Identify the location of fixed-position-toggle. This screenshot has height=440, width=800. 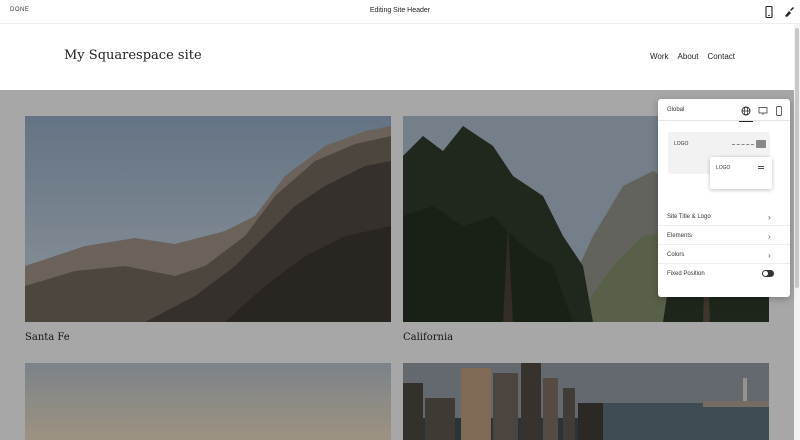
(768, 273).